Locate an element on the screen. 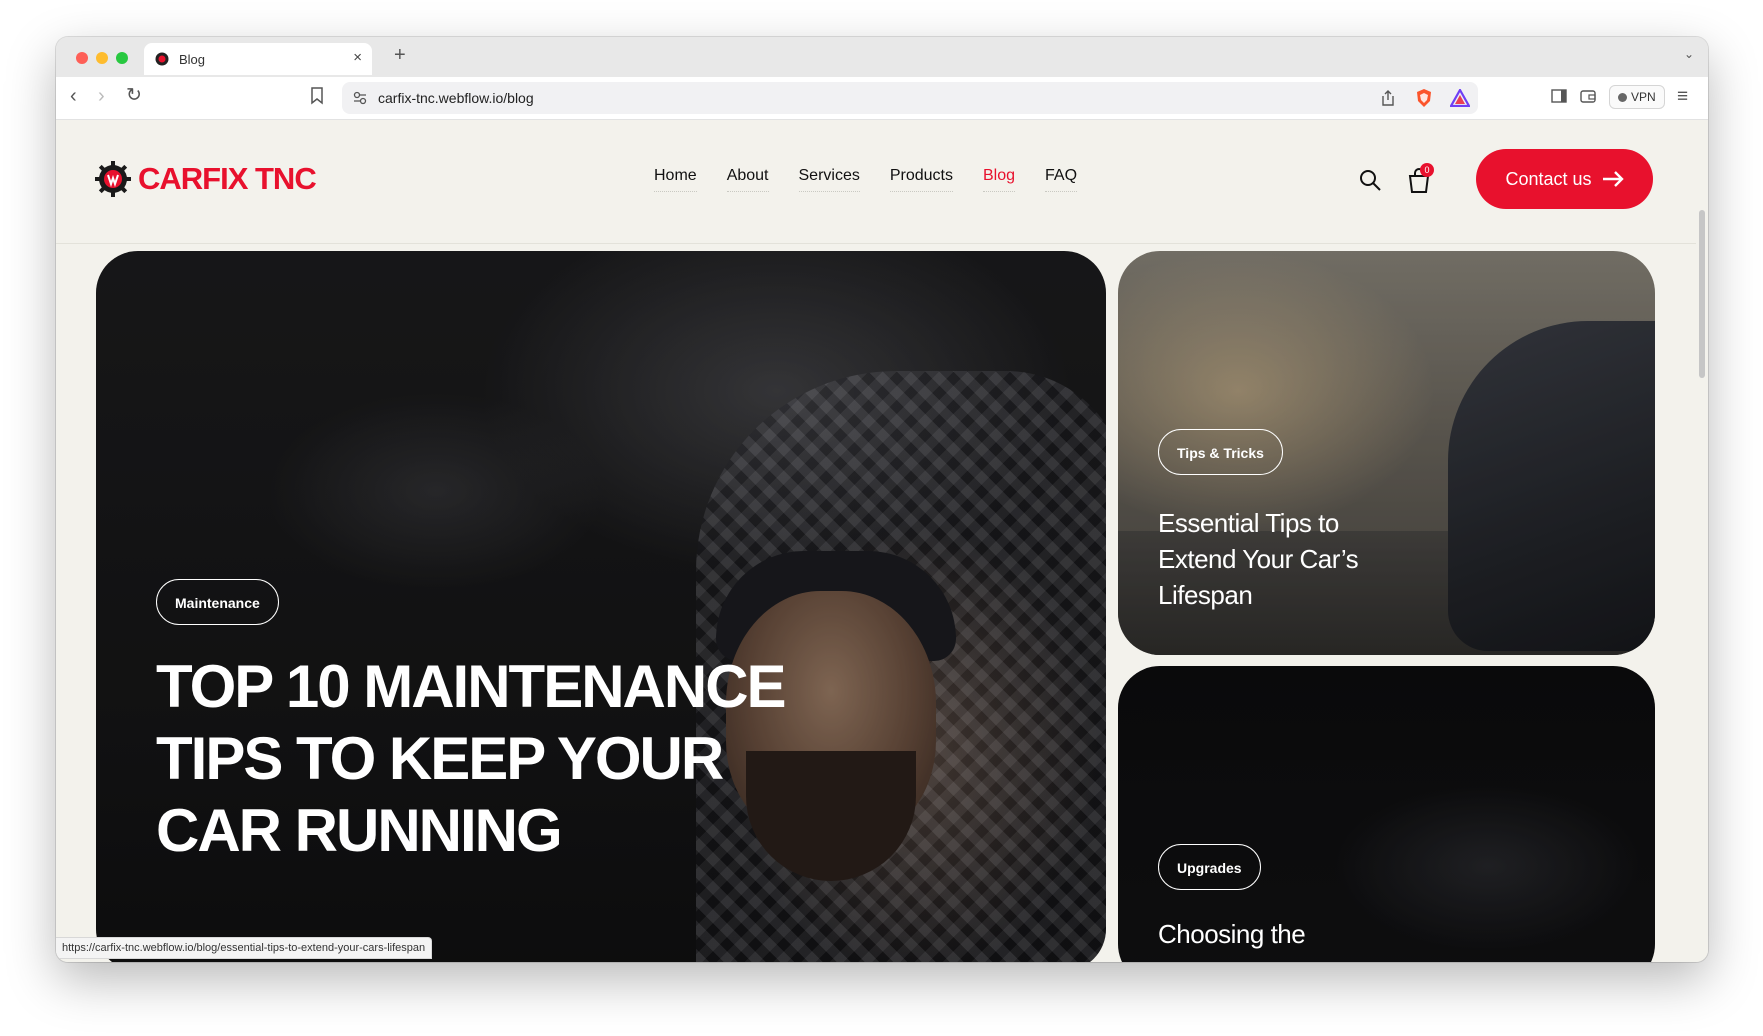 The height and width of the screenshot is (1036, 1763). scrollbar is located at coordinates (1702, 541).